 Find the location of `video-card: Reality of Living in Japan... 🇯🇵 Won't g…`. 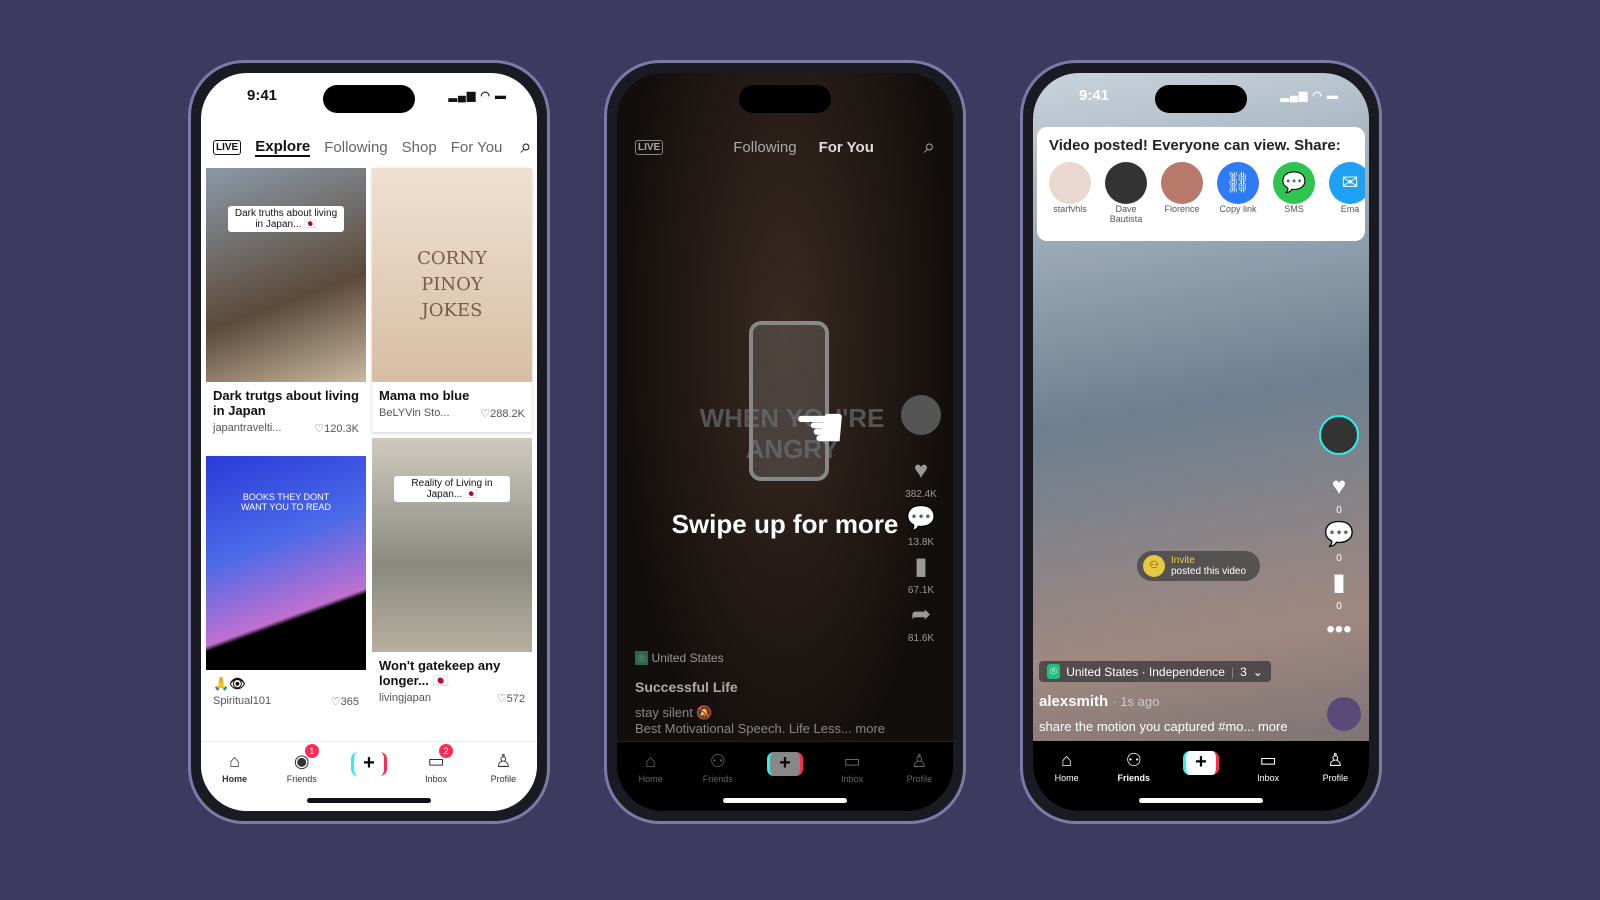

video-card: Reality of Living in Japan... 🇯🇵 Won't g… is located at coordinates (452, 588).